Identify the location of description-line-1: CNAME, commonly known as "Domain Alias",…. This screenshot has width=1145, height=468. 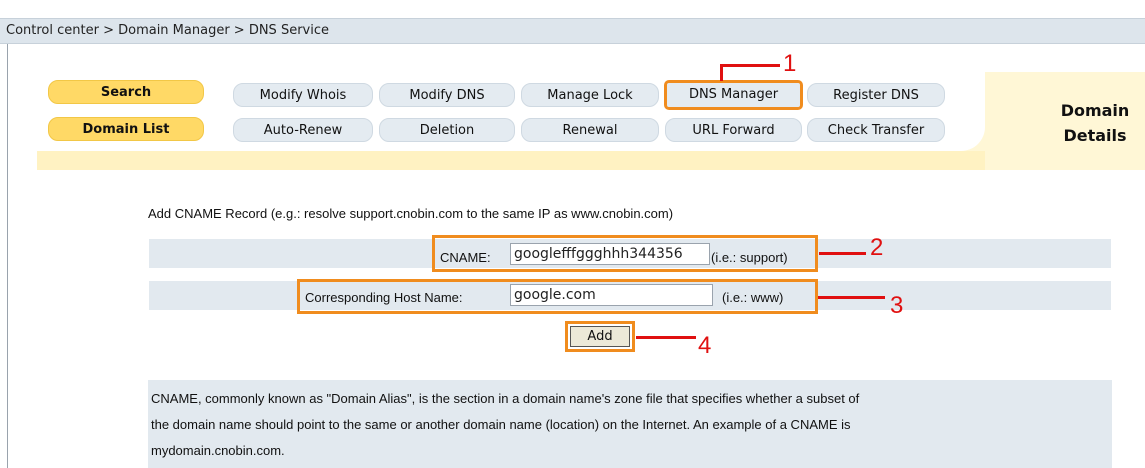
(505, 398).